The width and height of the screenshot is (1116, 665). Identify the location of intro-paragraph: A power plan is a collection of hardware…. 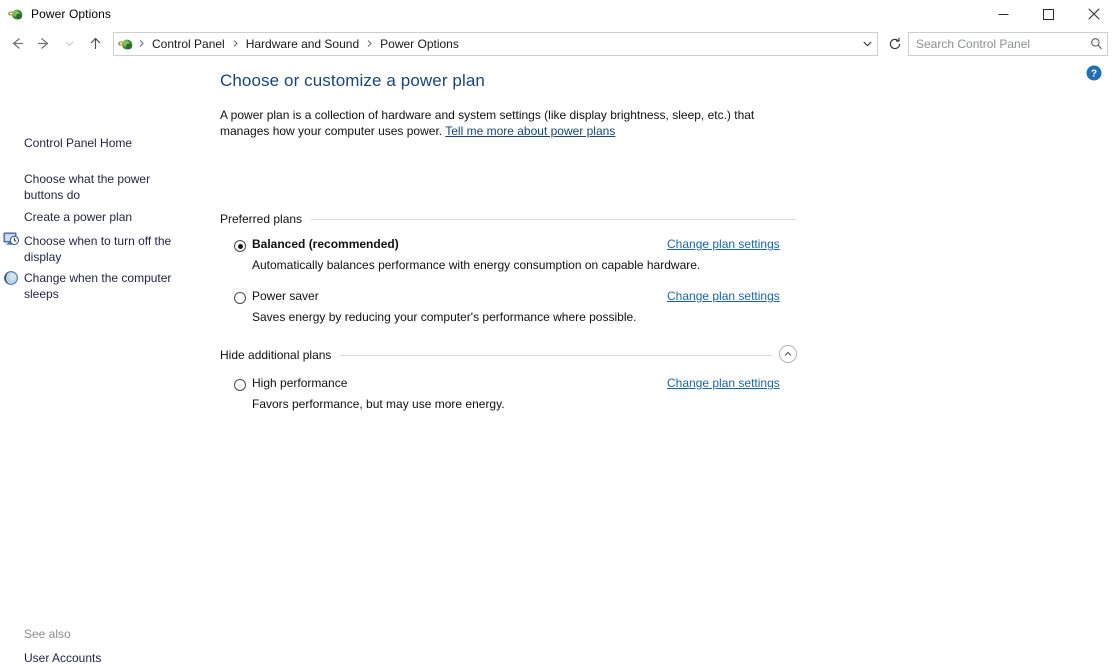
(510, 123).